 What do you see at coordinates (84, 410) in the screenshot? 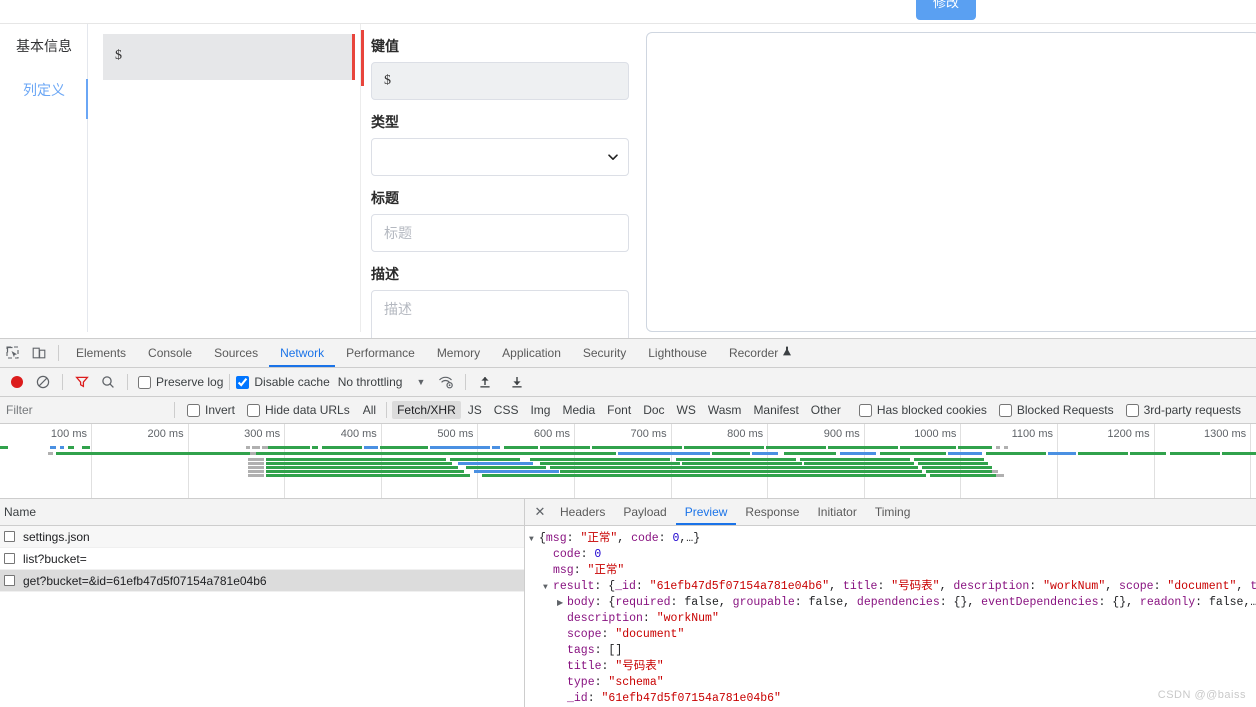
I see `filter-input` at bounding box center [84, 410].